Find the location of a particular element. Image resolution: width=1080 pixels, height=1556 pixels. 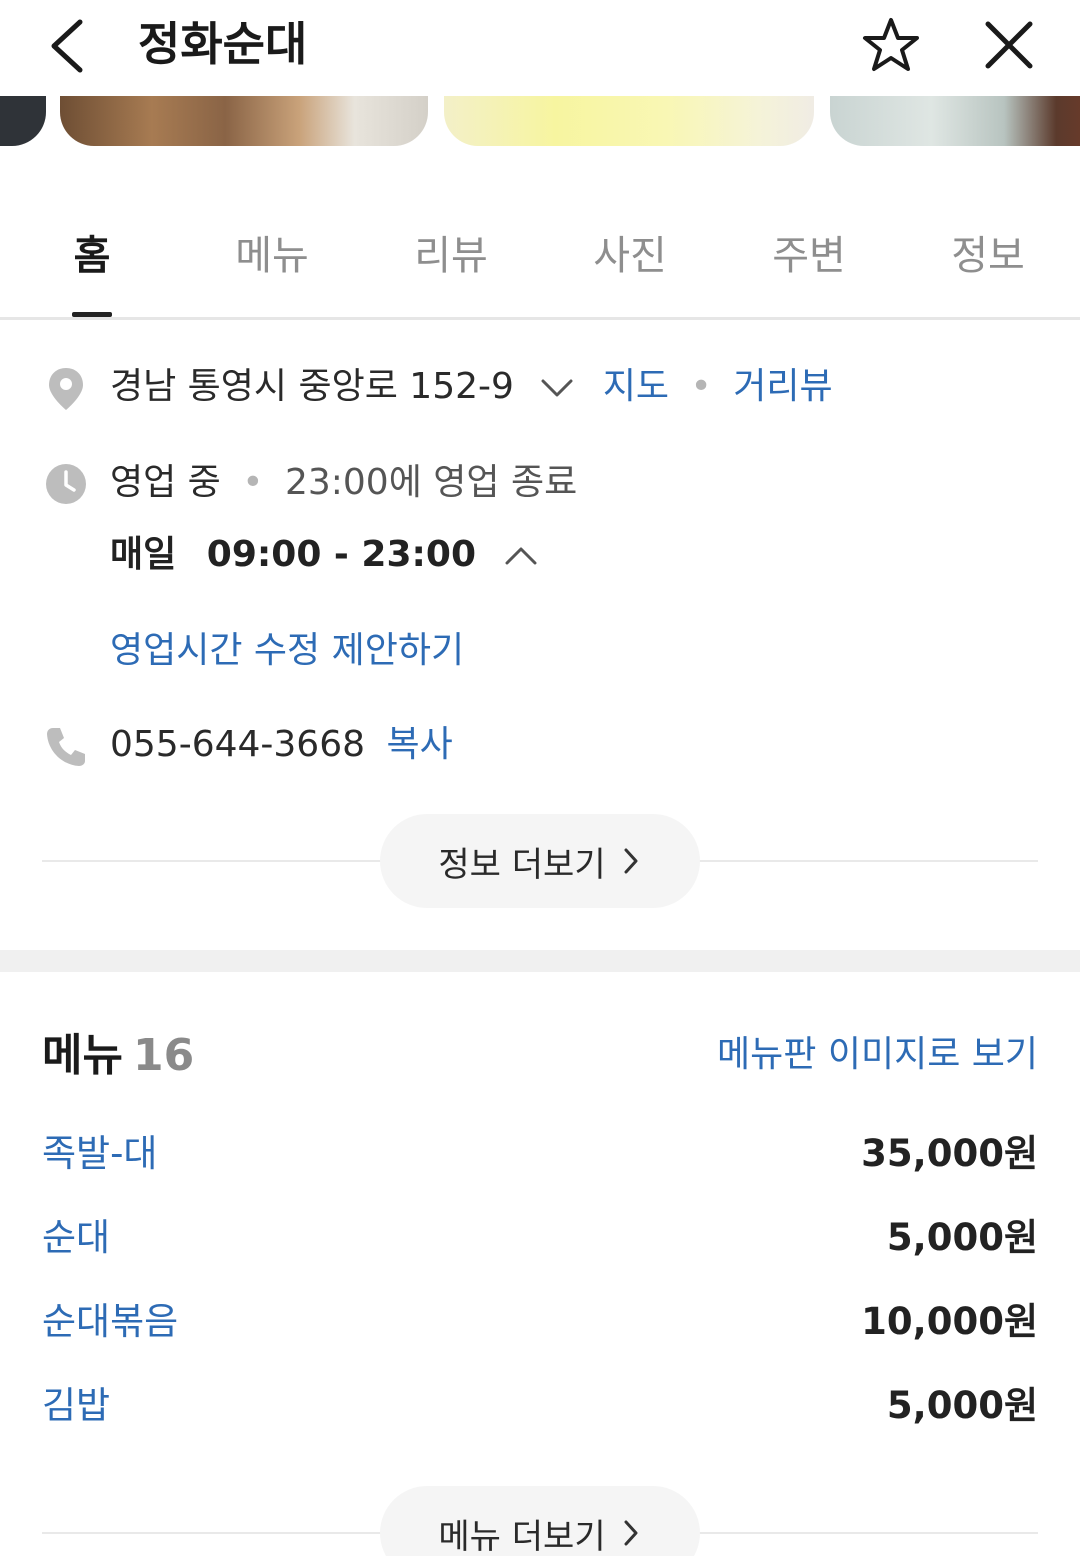

menu-count: 16 is located at coordinates (163, 1055).